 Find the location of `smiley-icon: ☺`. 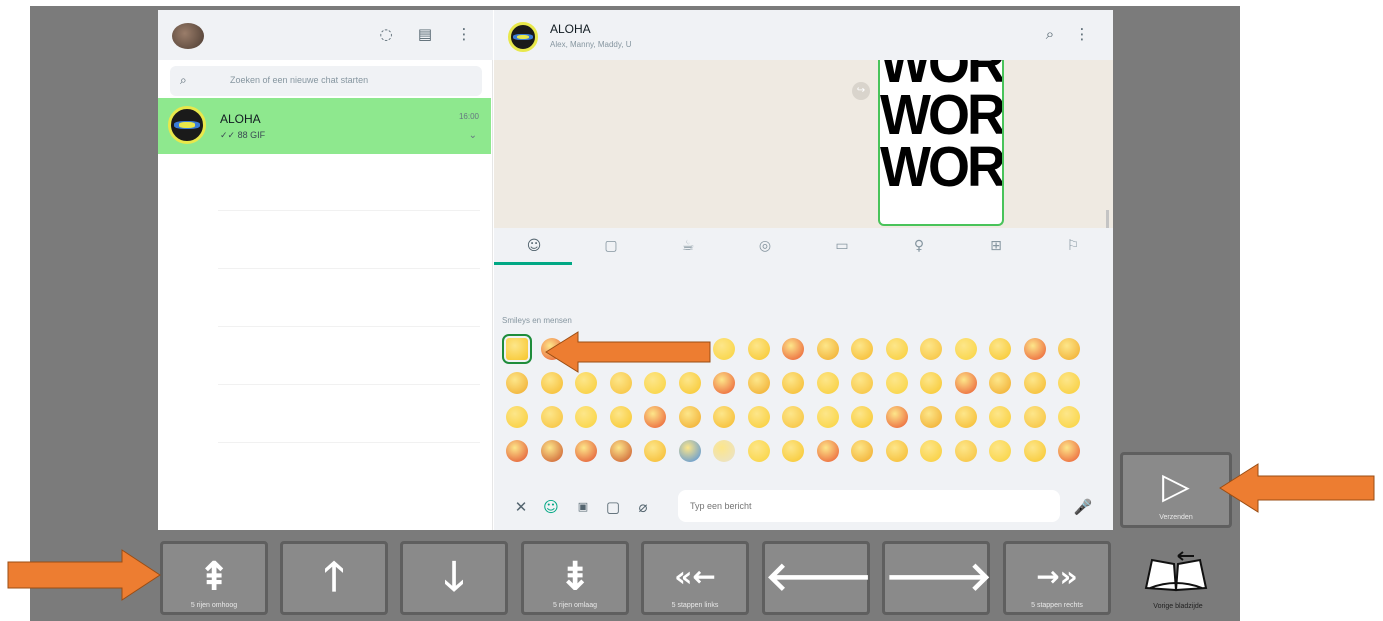

smiley-icon: ☺ is located at coordinates (534, 246).